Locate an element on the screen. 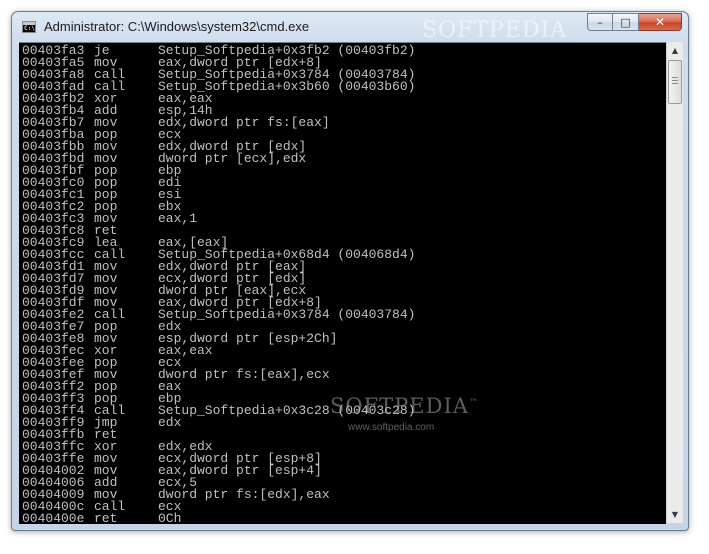 The height and width of the screenshot is (554, 709). scroll-down-button: ▼ is located at coordinates (675, 514).